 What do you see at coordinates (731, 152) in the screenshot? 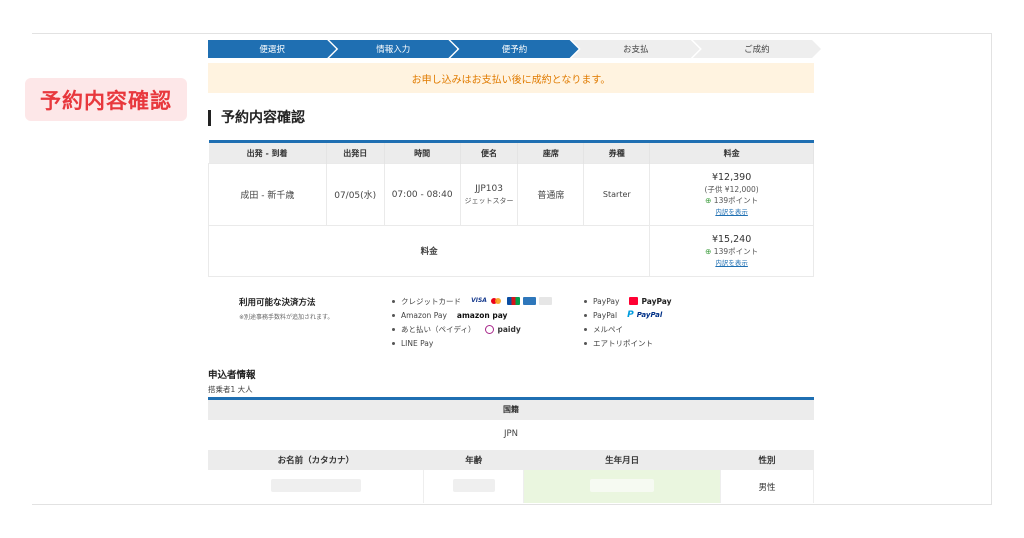
I see `col-price: 料金` at bounding box center [731, 152].